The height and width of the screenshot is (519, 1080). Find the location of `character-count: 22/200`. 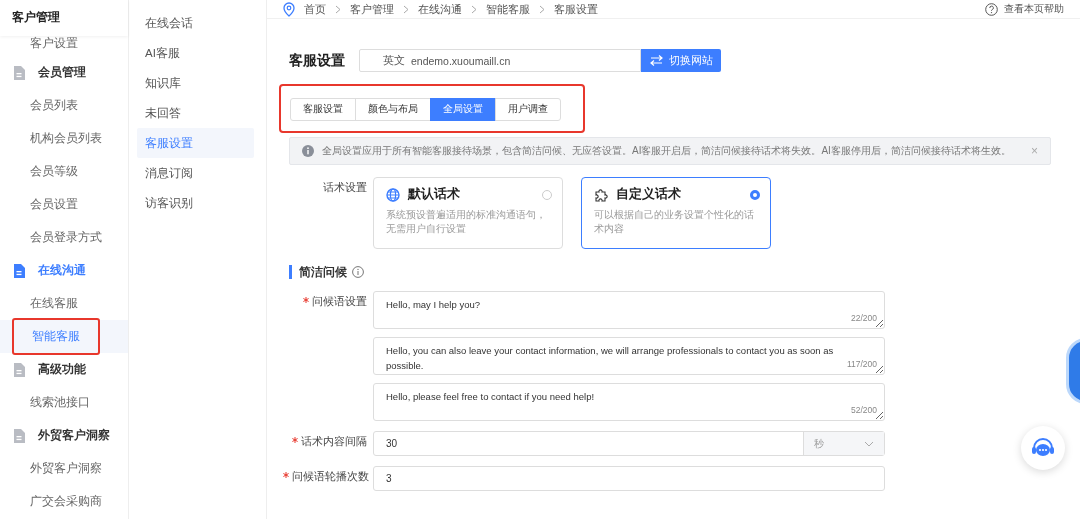

character-count: 22/200 is located at coordinates (864, 318).